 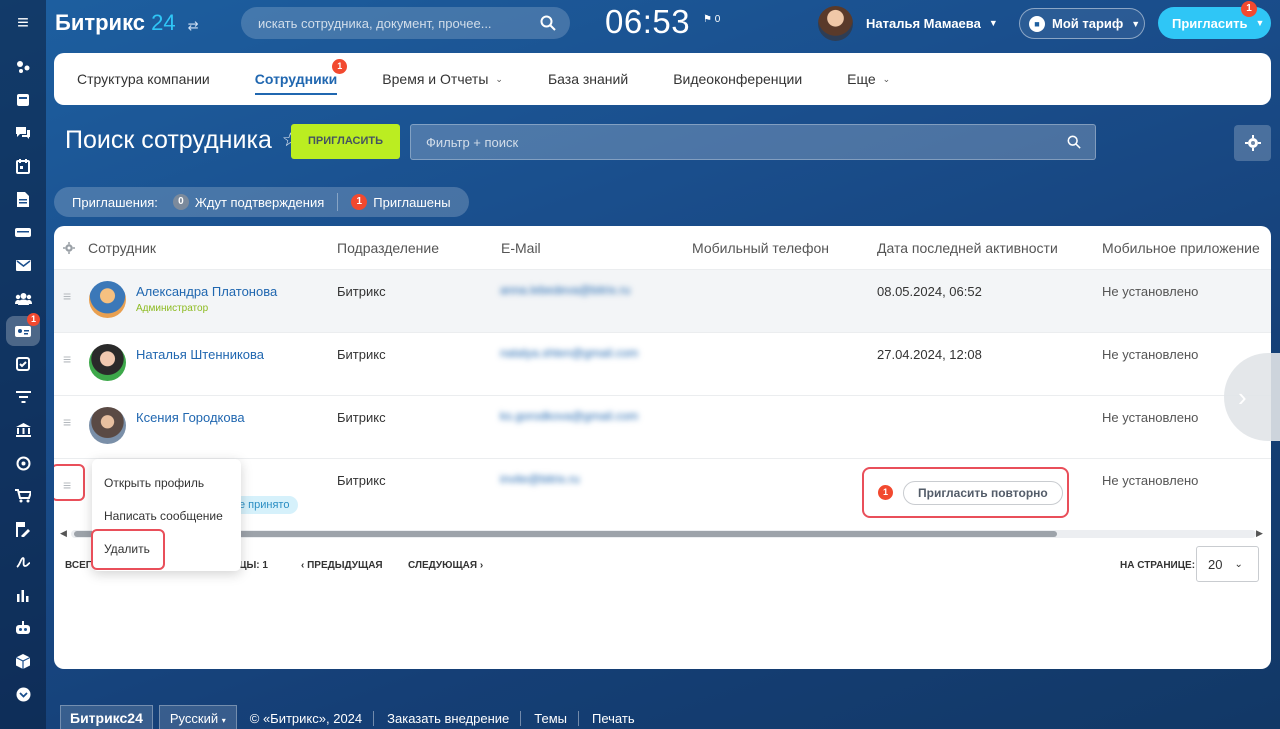 What do you see at coordinates (154, 483) in the screenshot?
I see `menu-item-open-profile: Открыть профиль` at bounding box center [154, 483].